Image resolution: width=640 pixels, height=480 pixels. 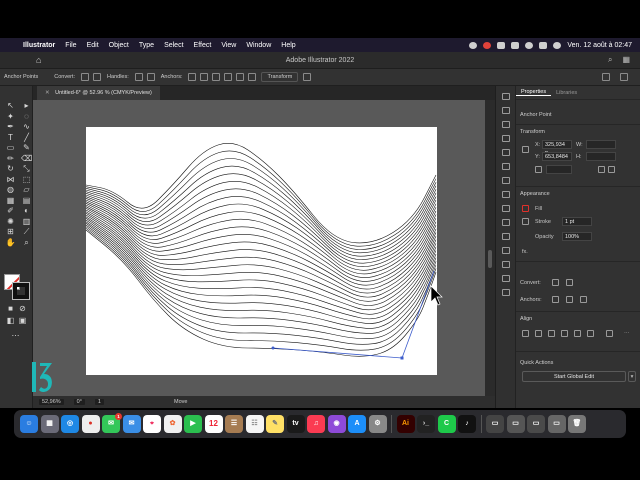 I want to click on shape-icon, so click(x=252, y=77).